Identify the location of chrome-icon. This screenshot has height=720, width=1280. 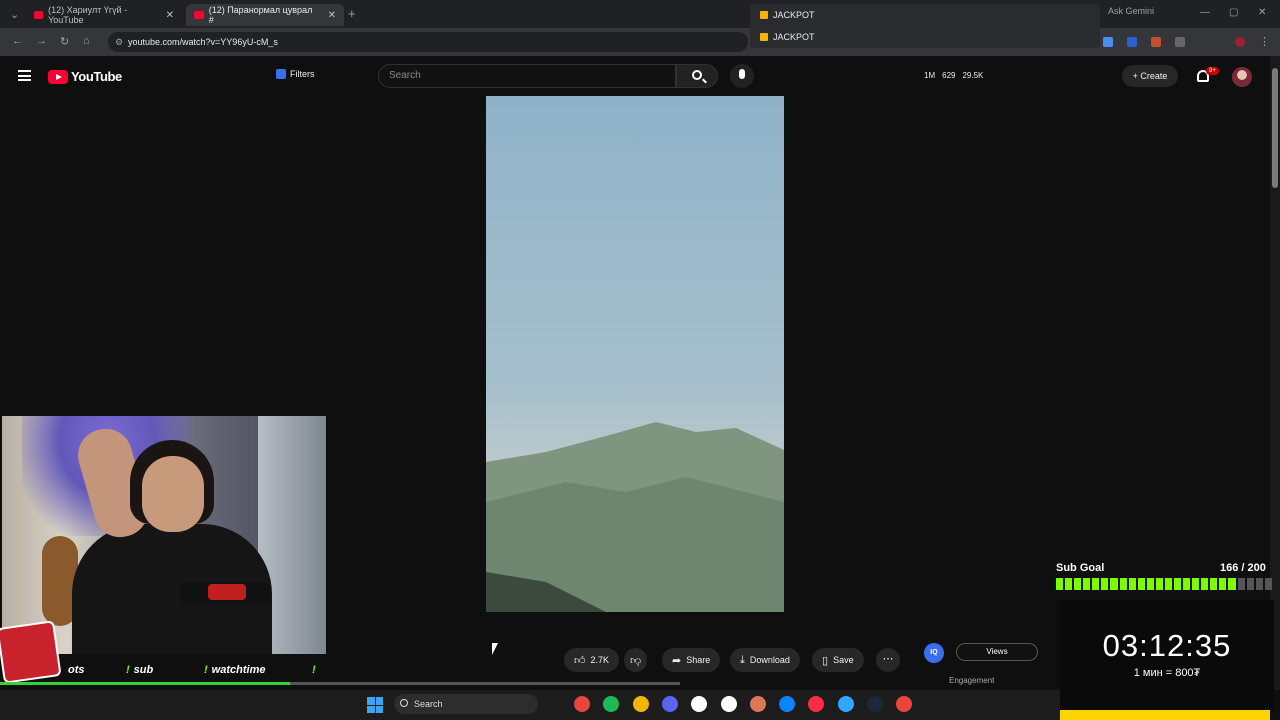
(582, 704).